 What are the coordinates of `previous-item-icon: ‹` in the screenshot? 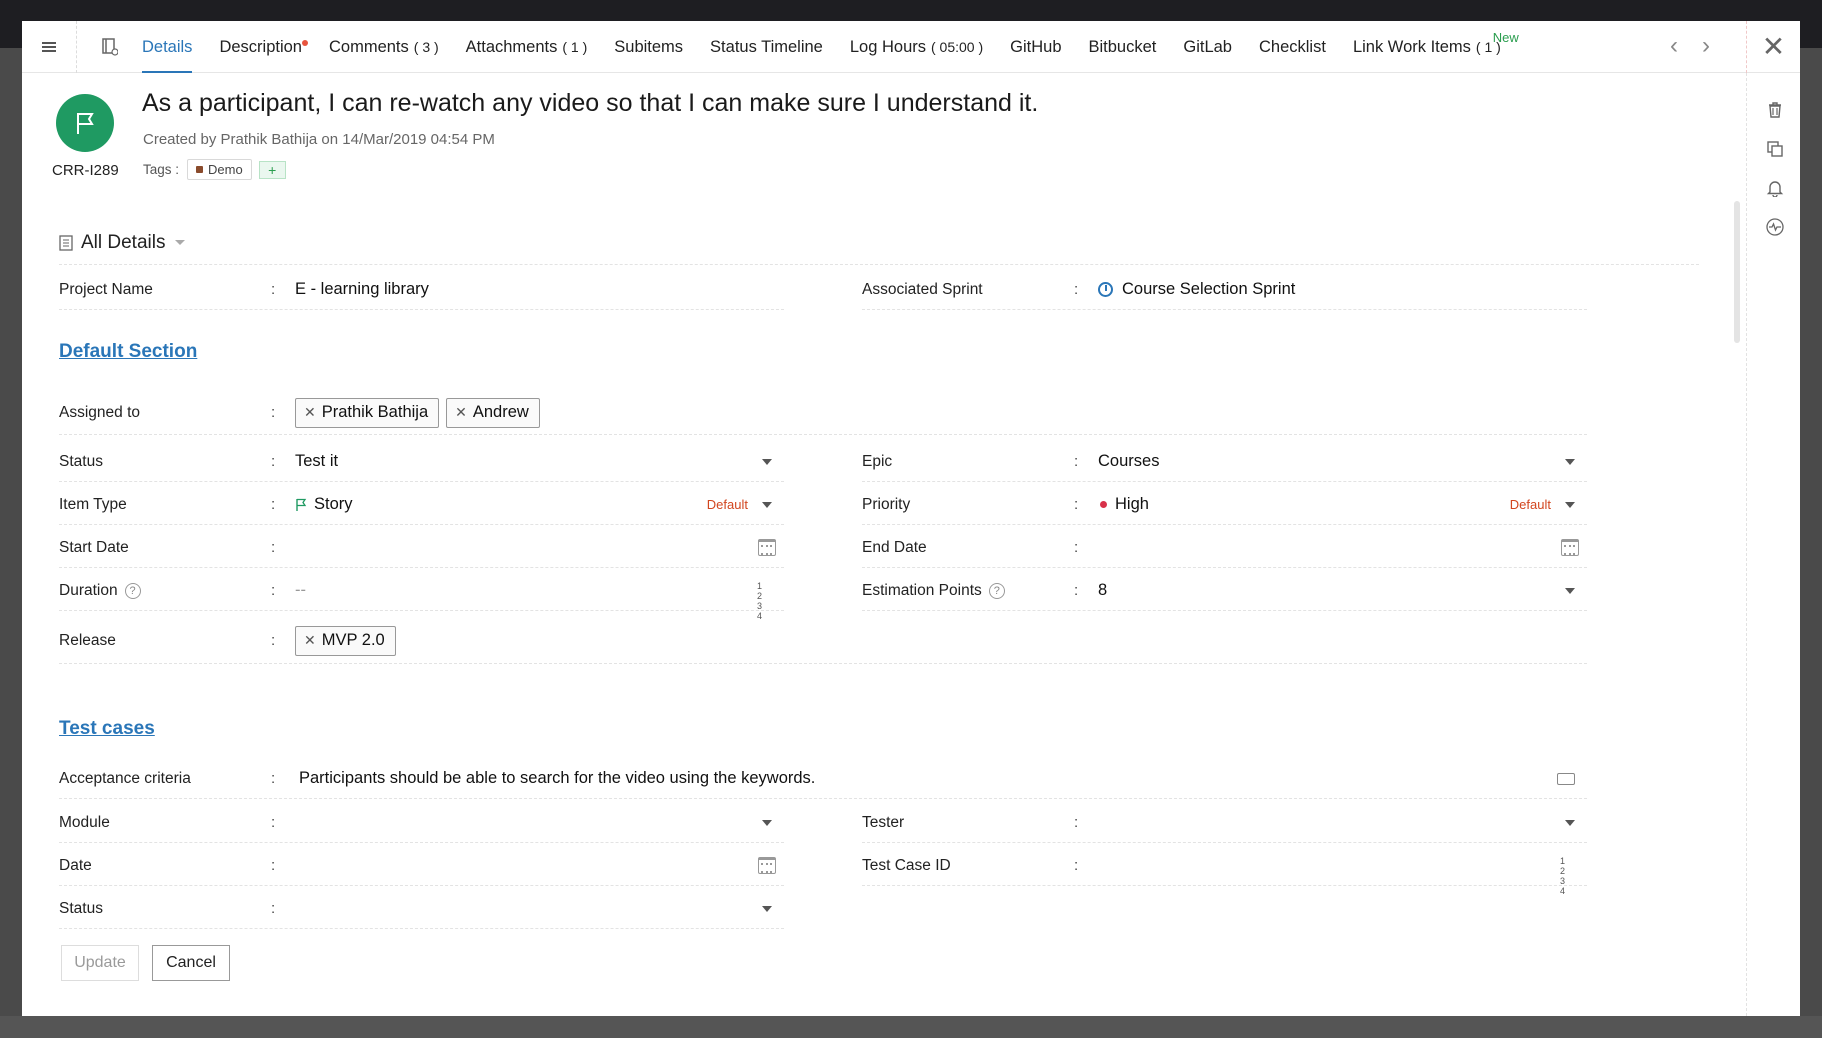 It's located at (1677, 46).